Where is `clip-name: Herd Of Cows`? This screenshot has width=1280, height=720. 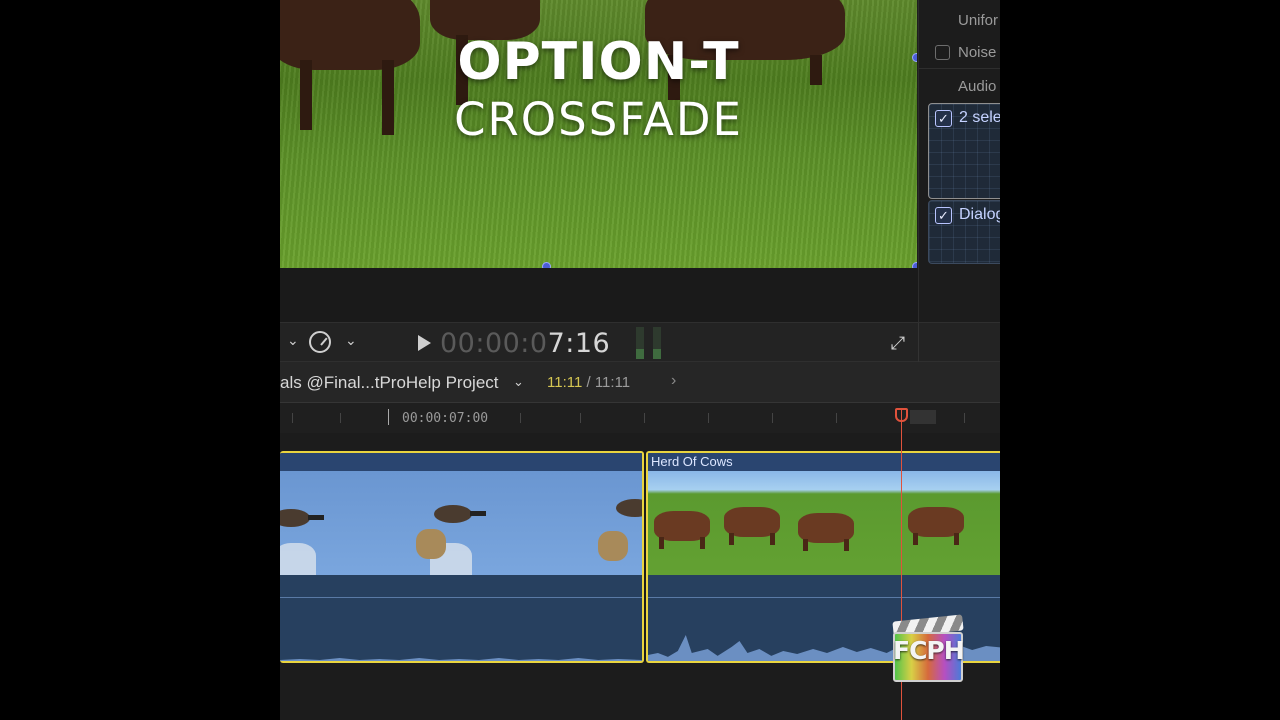 clip-name: Herd Of Cows is located at coordinates (692, 461).